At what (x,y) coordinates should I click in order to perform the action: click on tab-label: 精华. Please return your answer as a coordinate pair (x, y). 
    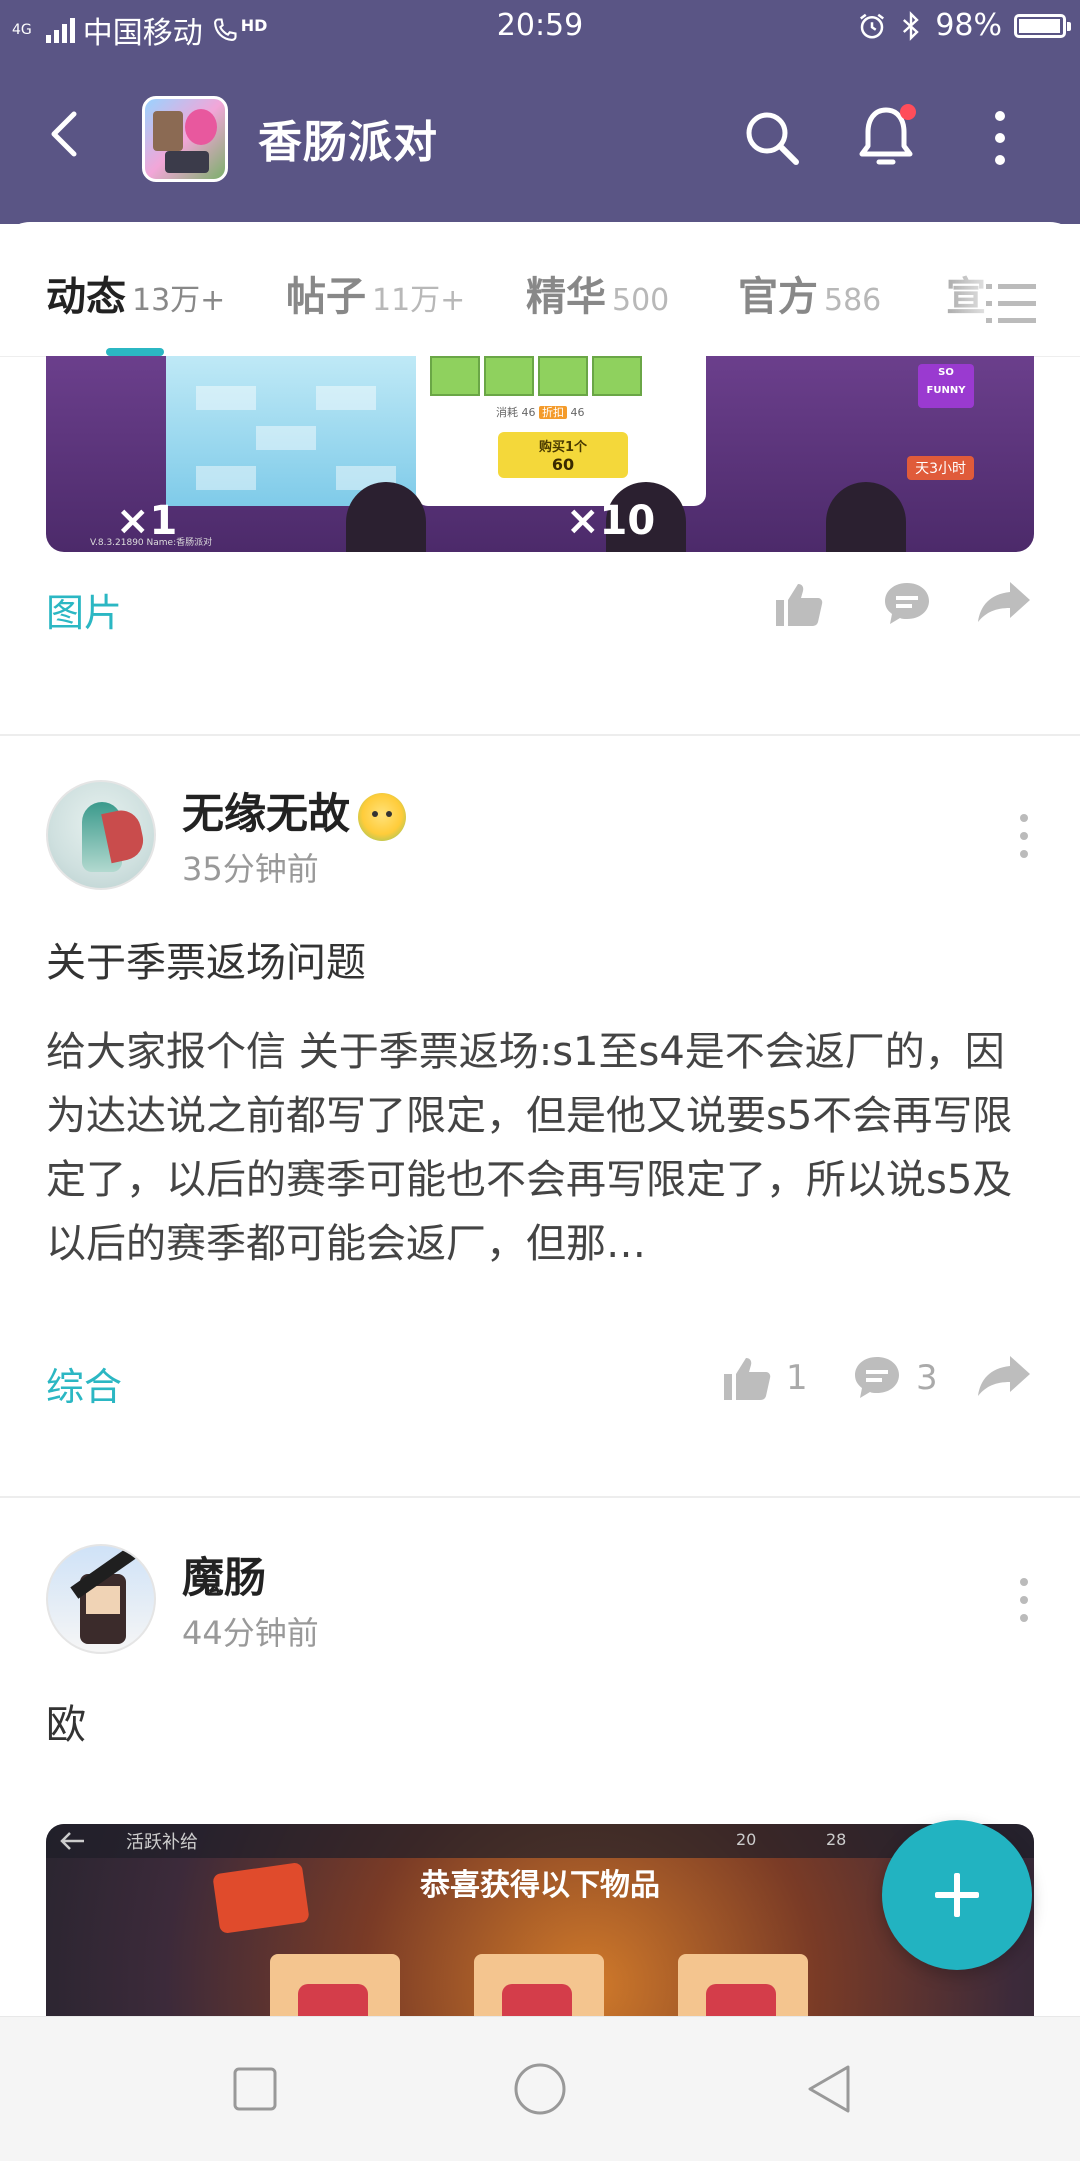
    Looking at the image, I should click on (566, 297).